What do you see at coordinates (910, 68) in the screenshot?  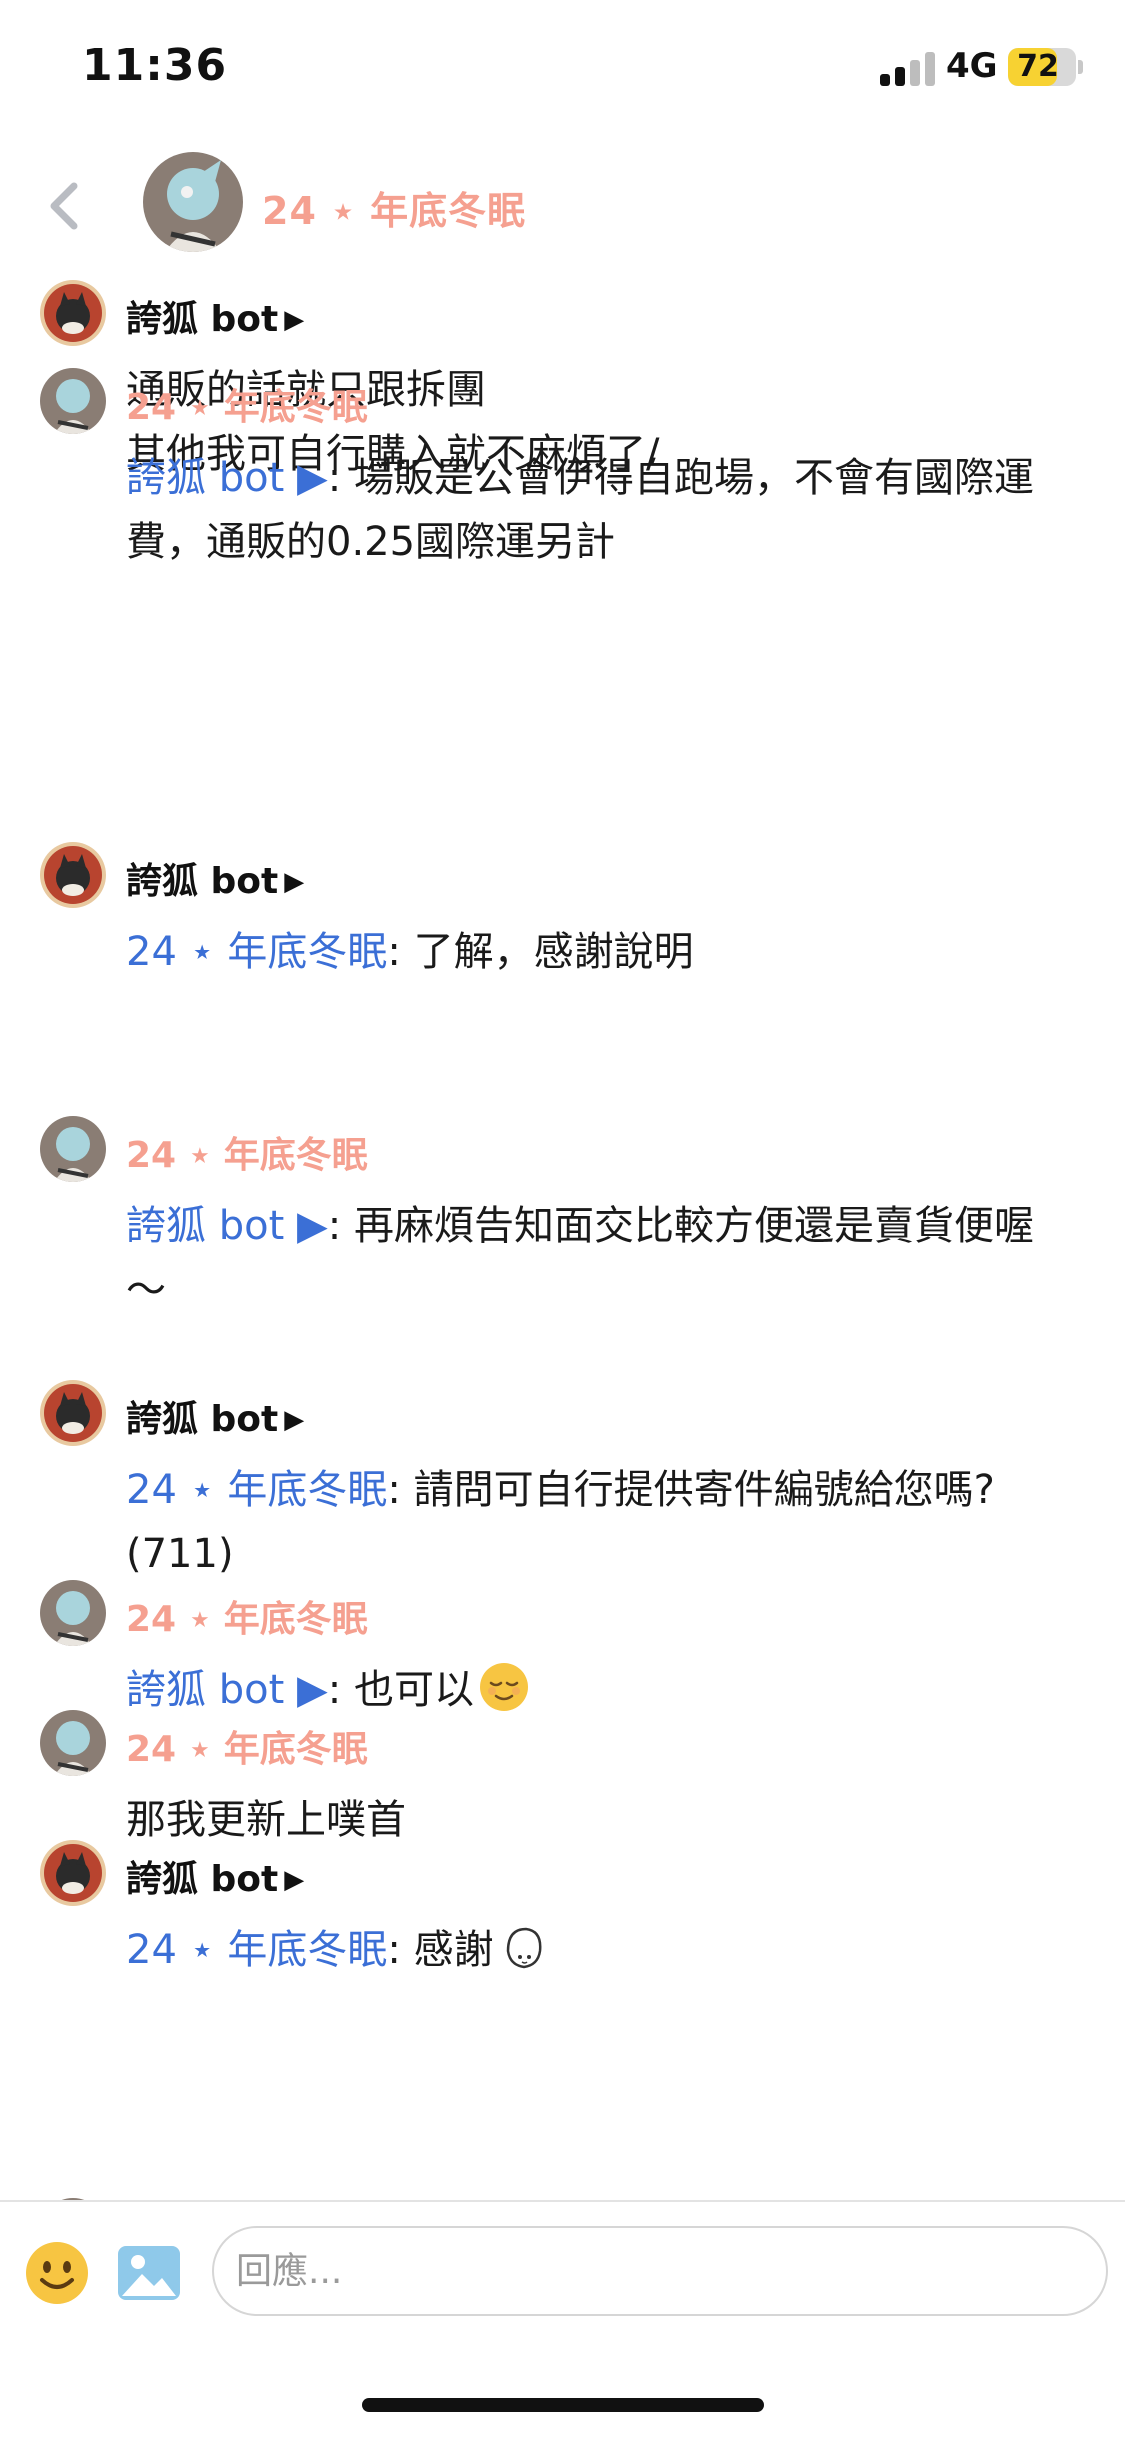 I see `signal-icon` at bounding box center [910, 68].